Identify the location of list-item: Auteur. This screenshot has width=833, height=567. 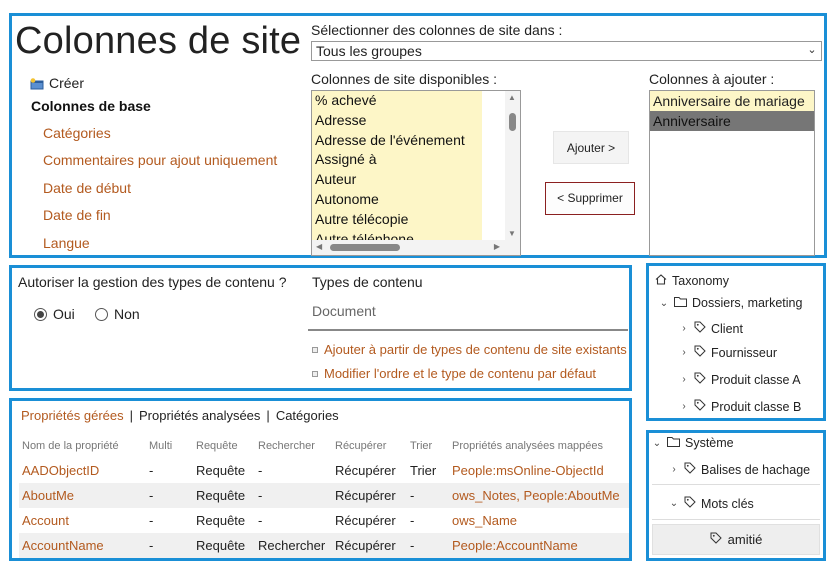
(397, 180).